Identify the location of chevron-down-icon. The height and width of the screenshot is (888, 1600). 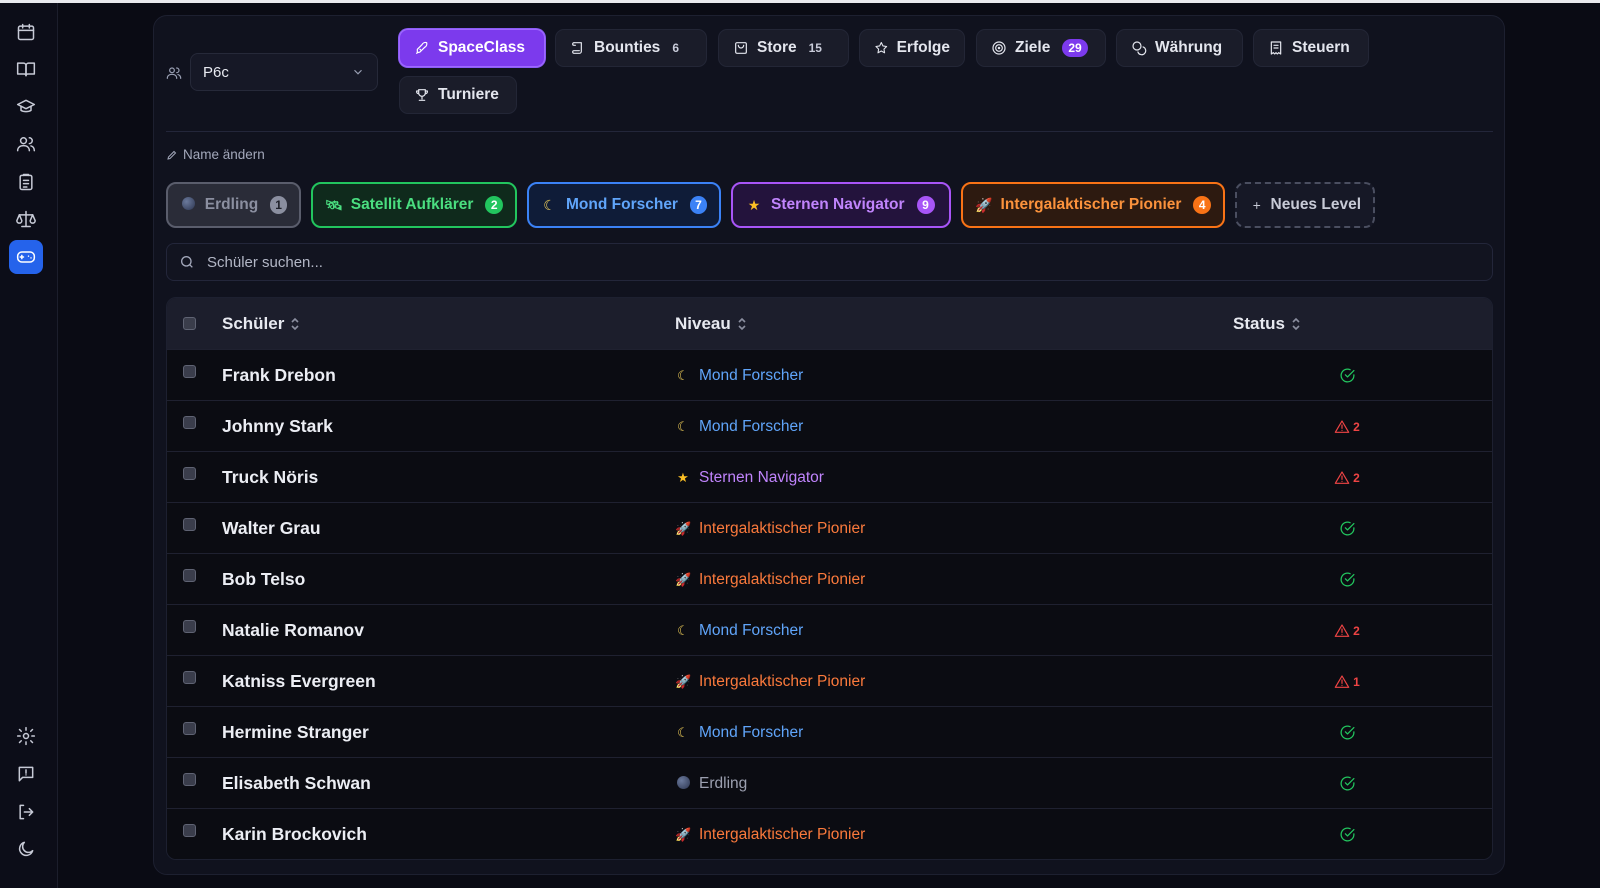
(358, 72).